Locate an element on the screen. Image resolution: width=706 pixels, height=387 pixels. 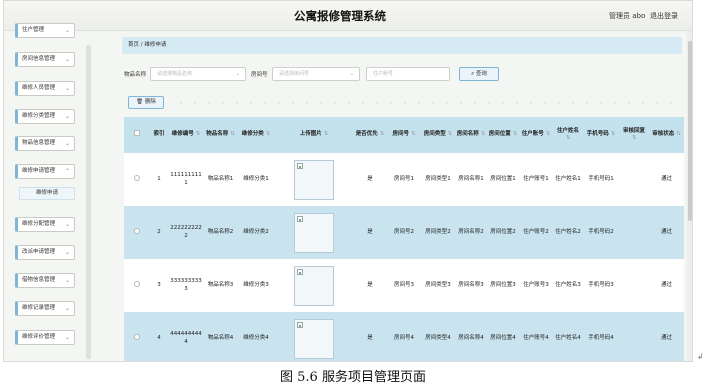
sidebar-item-repairers: 维修人员管理 ⌄ is located at coordinates (45, 88).